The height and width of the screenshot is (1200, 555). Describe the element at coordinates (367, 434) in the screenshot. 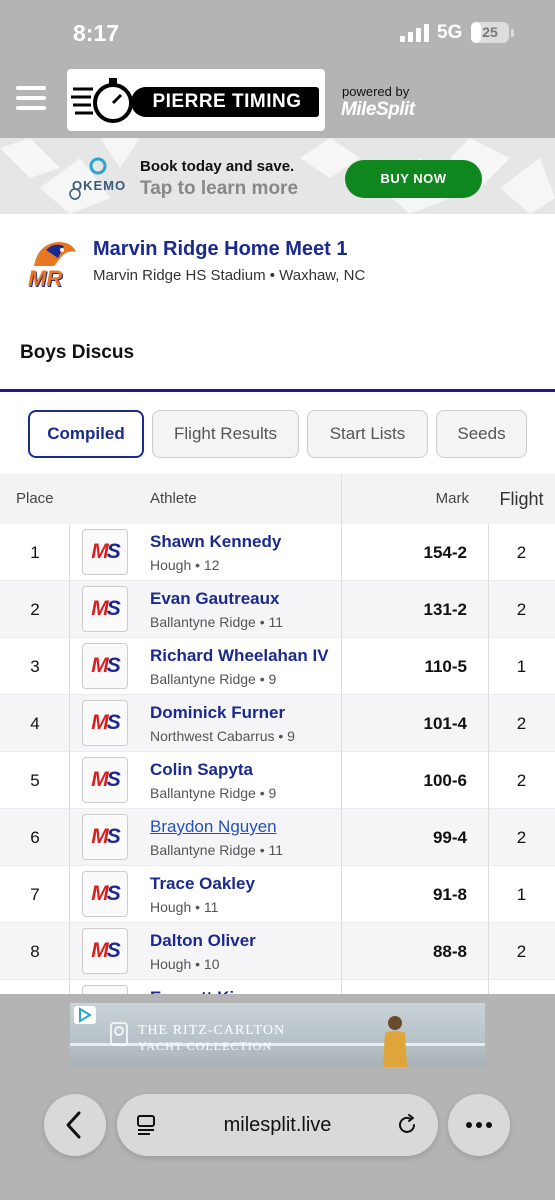

I see `tab-start-lists: Start Lists` at that location.